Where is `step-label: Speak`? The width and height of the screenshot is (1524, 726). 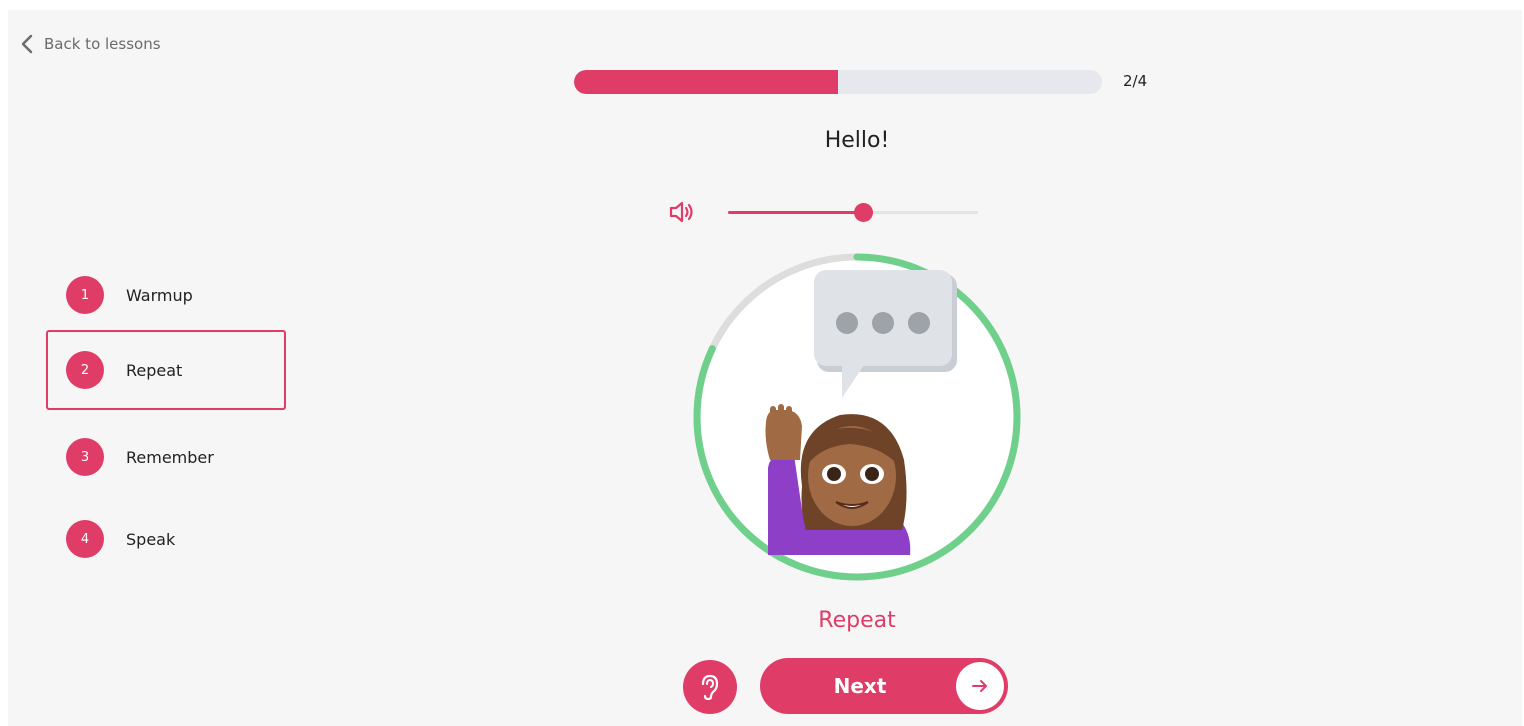
step-label: Speak is located at coordinates (151, 539).